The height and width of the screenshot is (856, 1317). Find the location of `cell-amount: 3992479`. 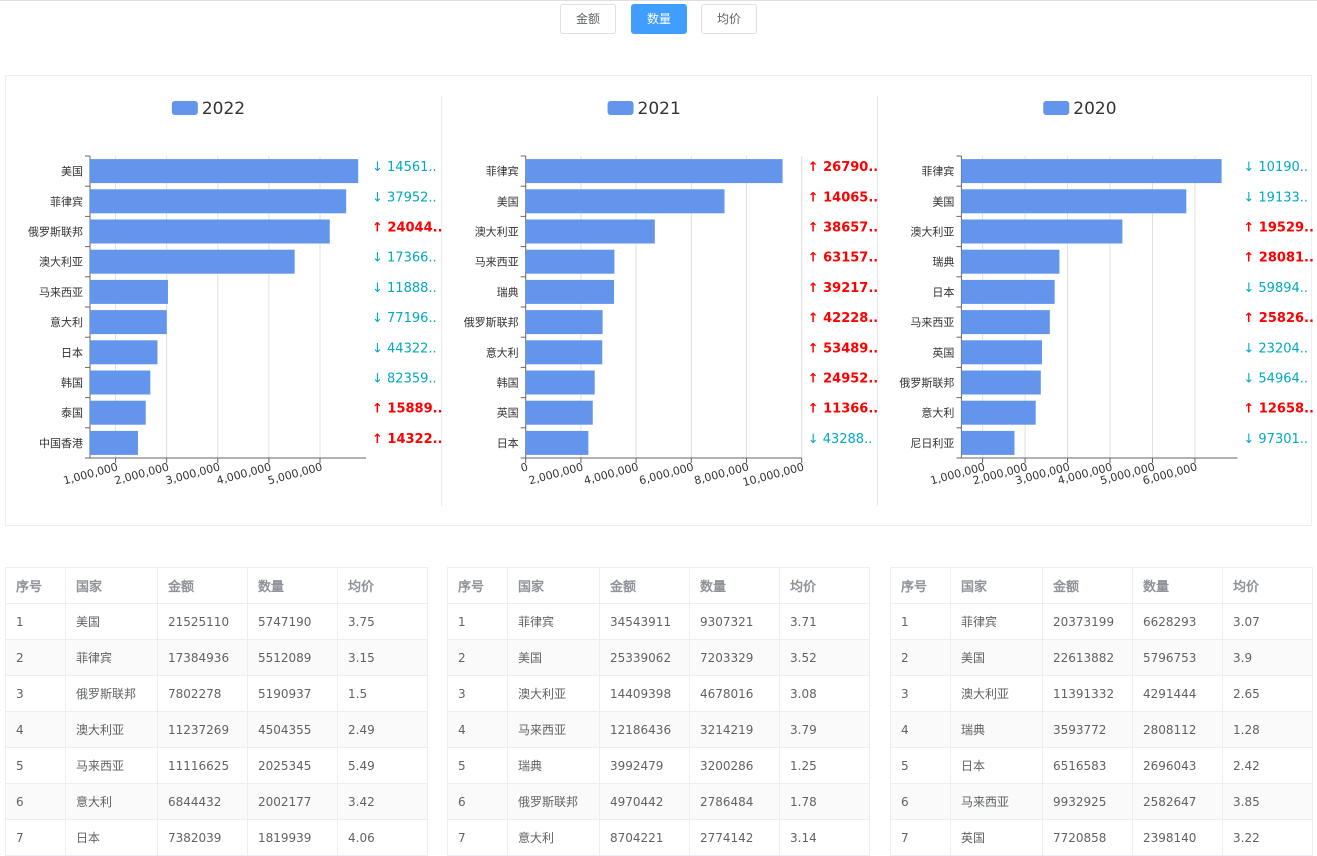

cell-amount: 3992479 is located at coordinates (644, 765).